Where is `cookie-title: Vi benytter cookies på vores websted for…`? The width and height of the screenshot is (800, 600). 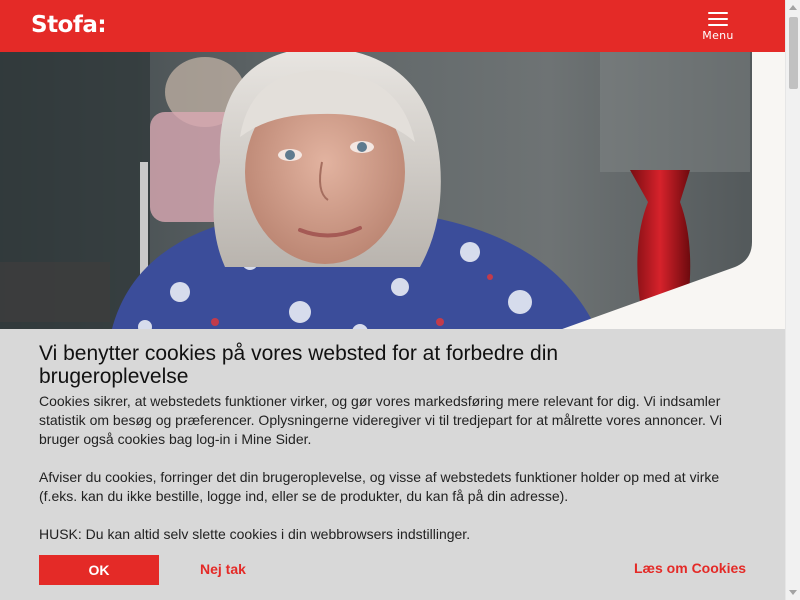
cookie-title: Vi benytter cookies på vores websted for… is located at coordinates (299, 365).